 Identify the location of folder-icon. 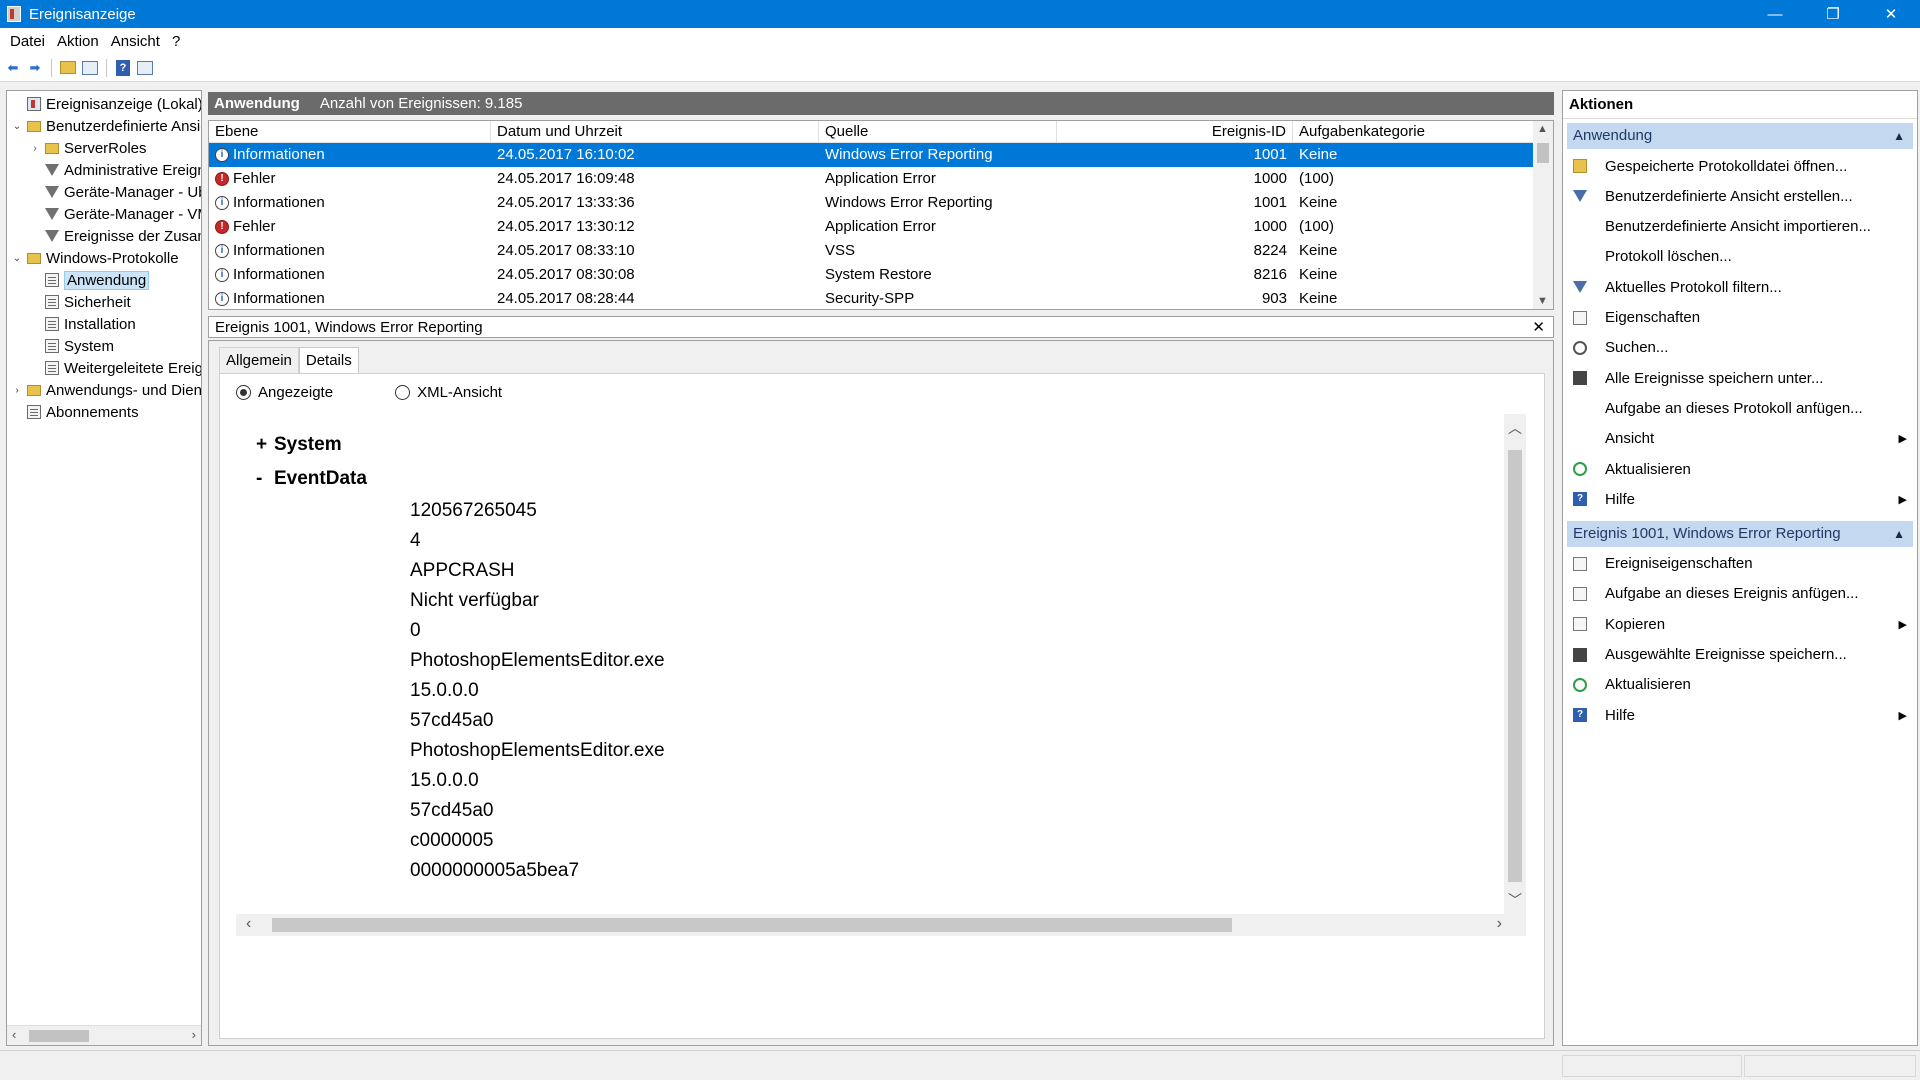
(34, 126).